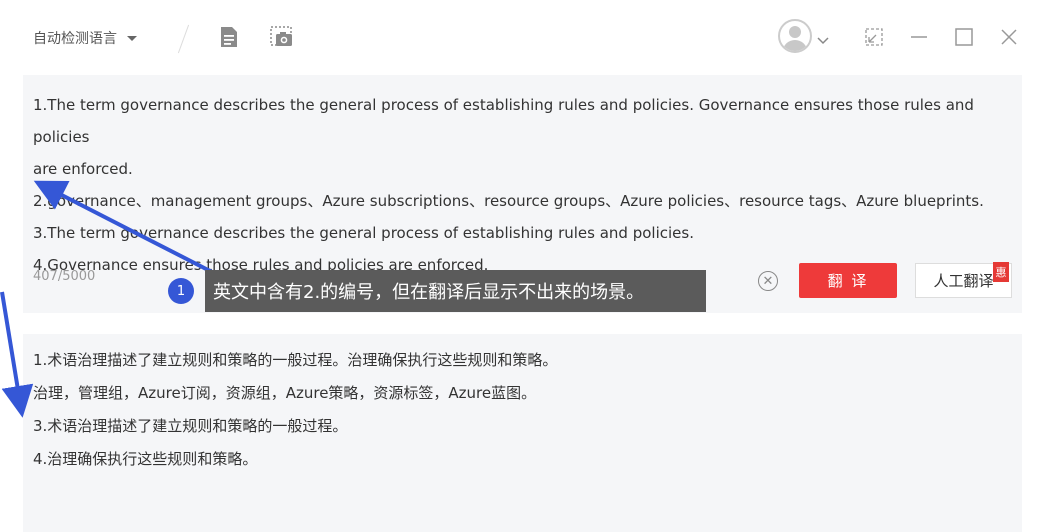  Describe the element at coordinates (1009, 37) in the screenshot. I see `close-icon` at that location.